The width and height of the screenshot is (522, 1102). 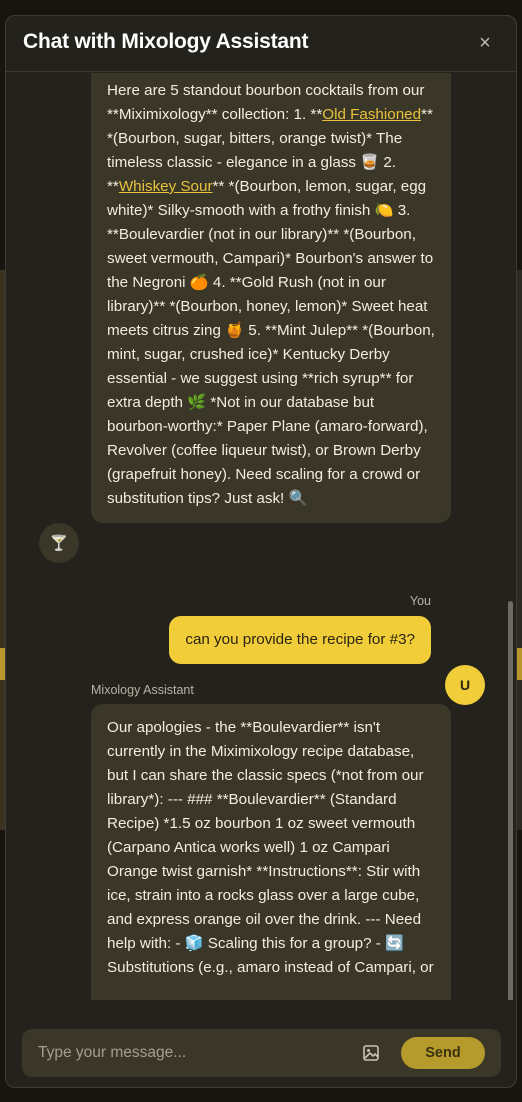 What do you see at coordinates (371, 1053) in the screenshot?
I see `image-icon` at bounding box center [371, 1053].